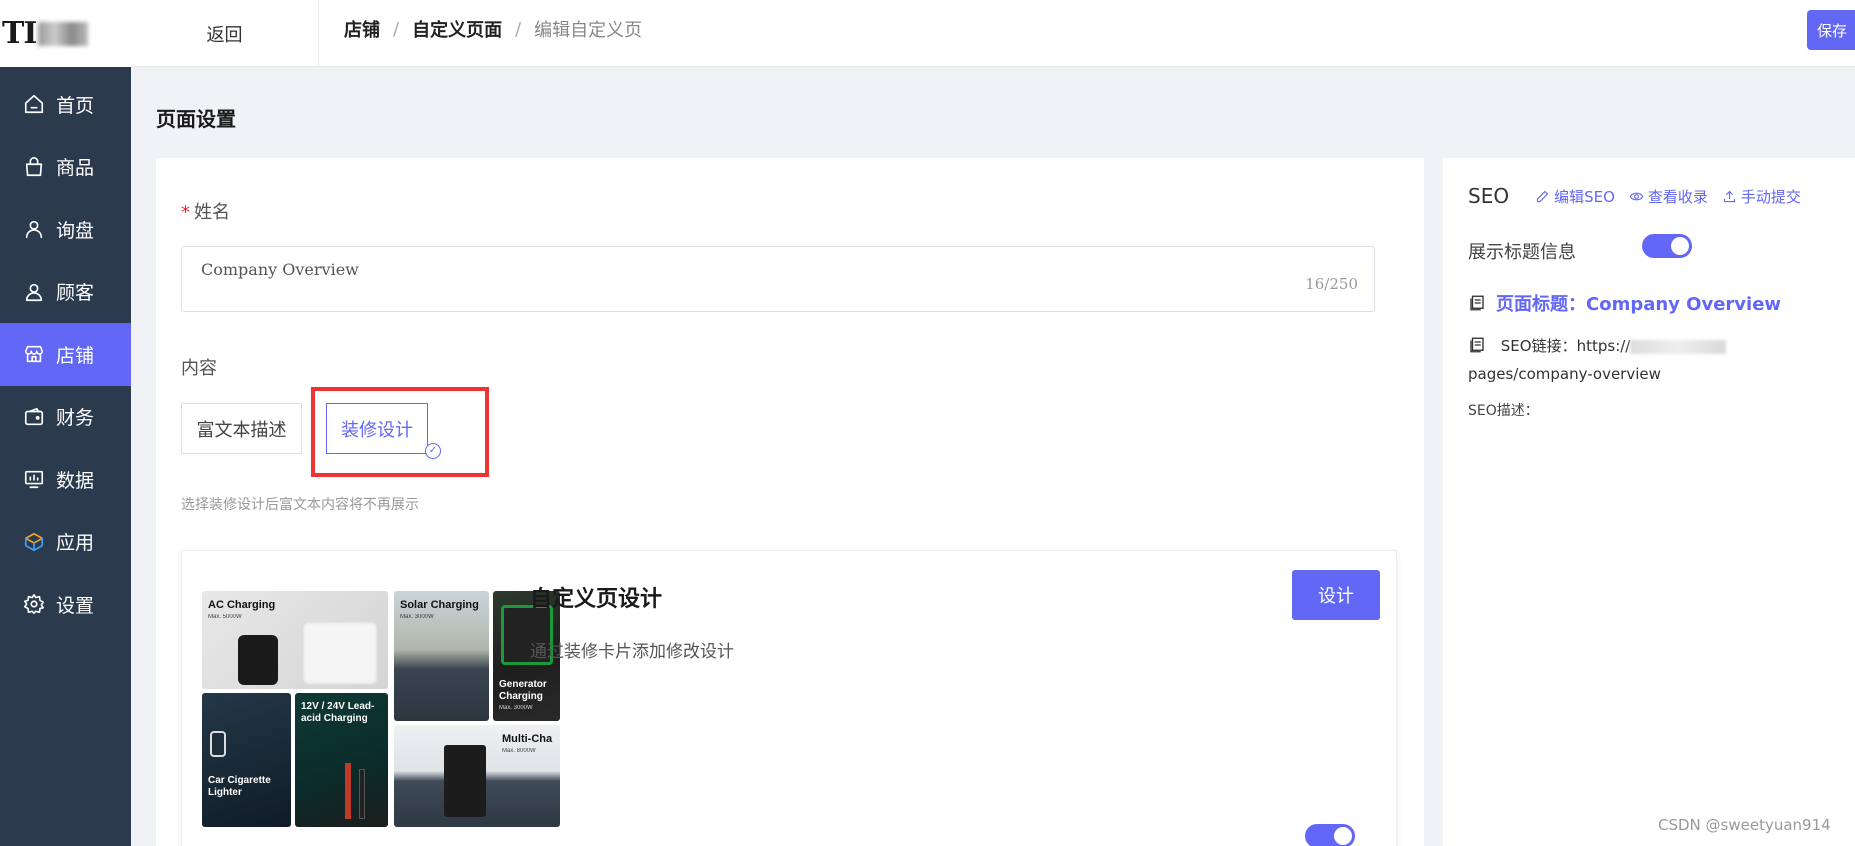 The height and width of the screenshot is (846, 1855). Describe the element at coordinates (196, 119) in the screenshot. I see `page-title: 页面设置` at that location.